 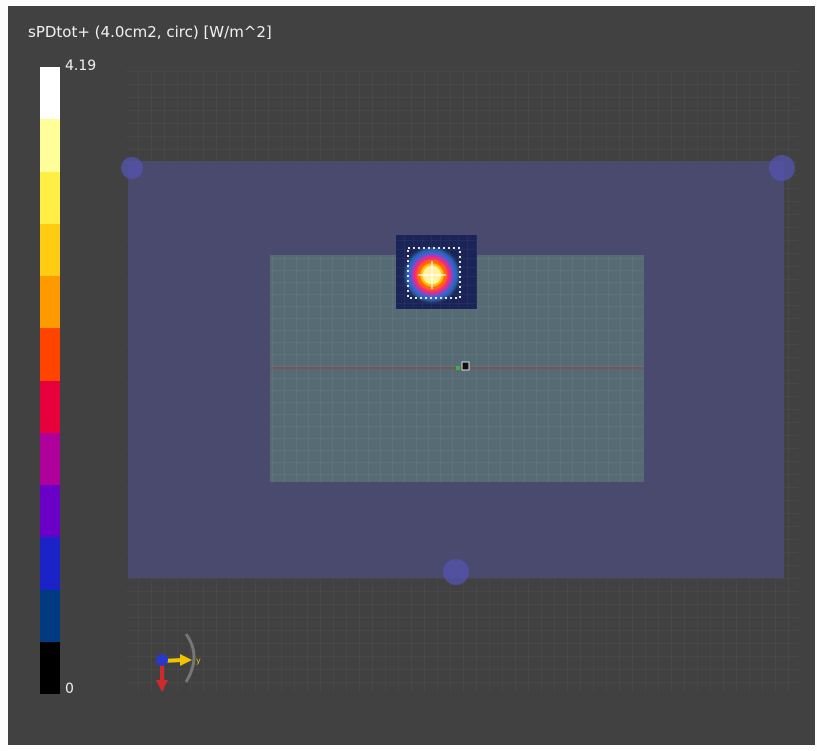 What do you see at coordinates (132, 168) in the screenshot?
I see `fiducial-top-left` at bounding box center [132, 168].